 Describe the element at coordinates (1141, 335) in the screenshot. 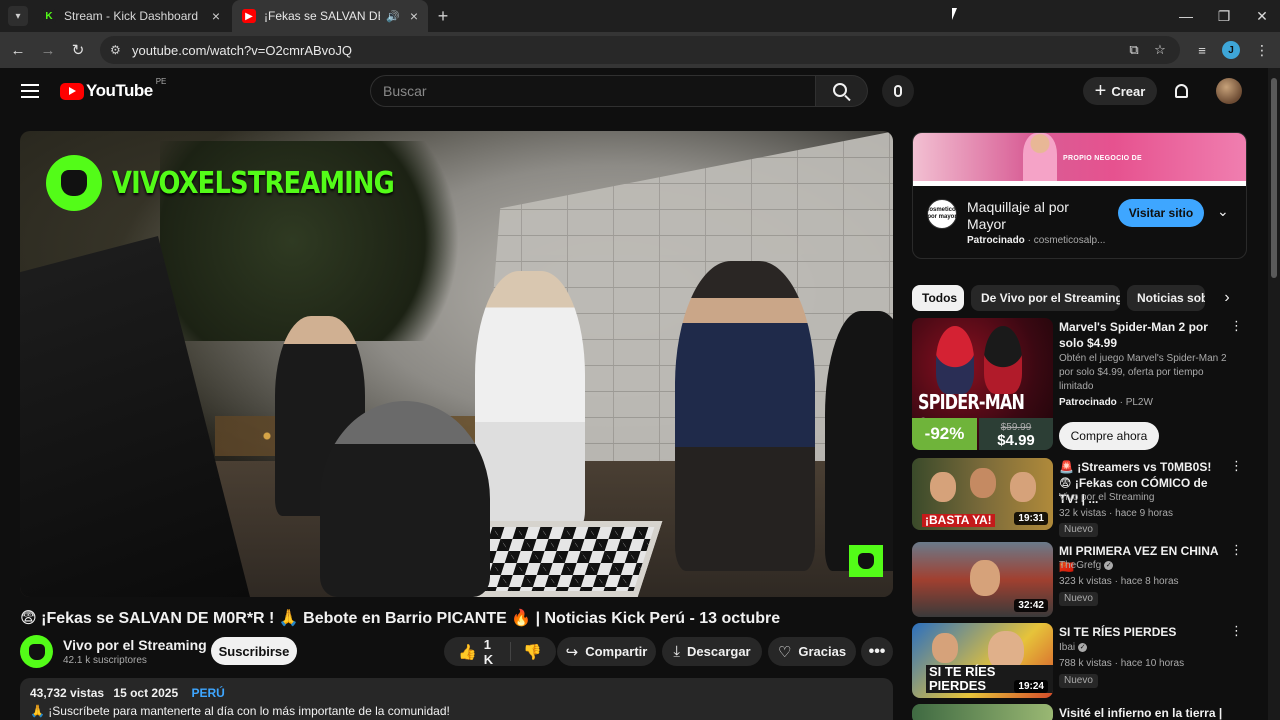

I see `video-title: Marvel's Spider-Man 2 por solo $4.99` at that location.